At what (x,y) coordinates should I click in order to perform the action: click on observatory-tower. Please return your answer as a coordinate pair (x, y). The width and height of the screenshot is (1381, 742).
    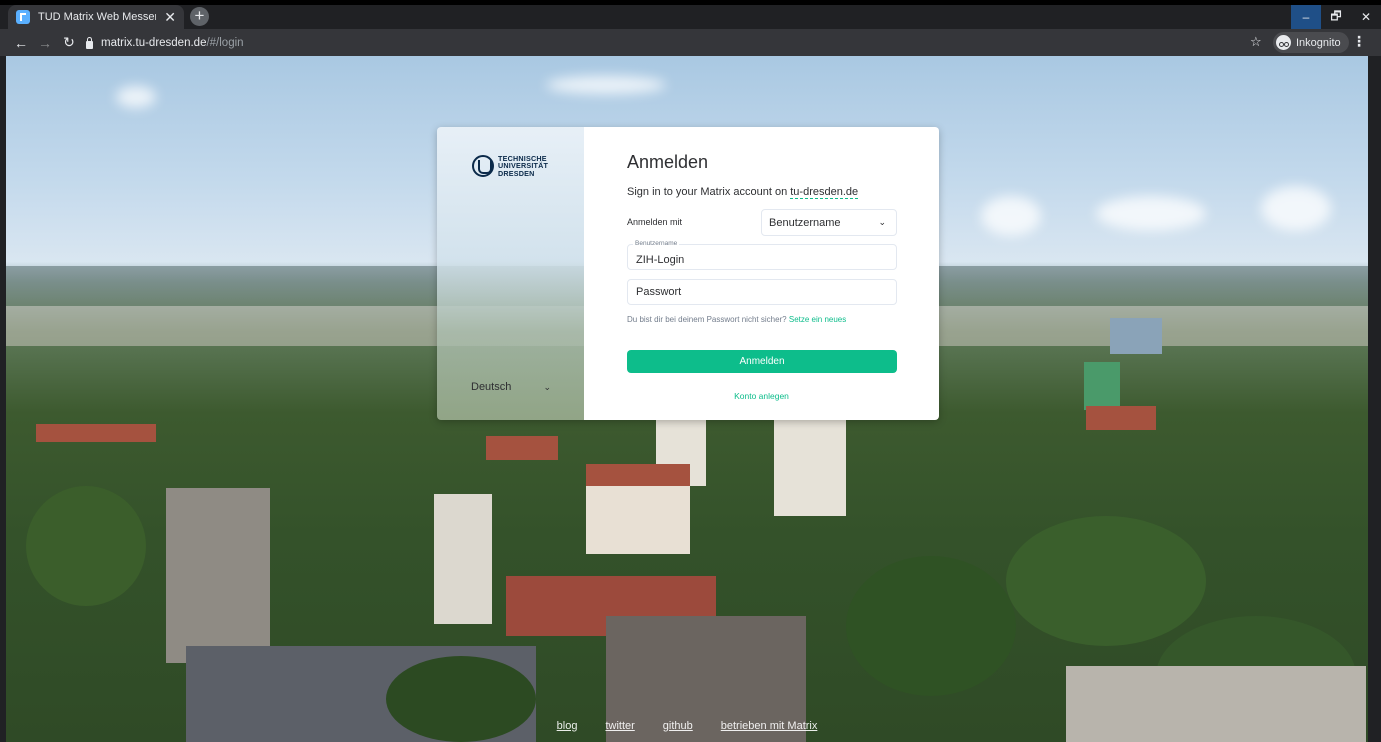
    Looking at the image, I should click on (463, 559).